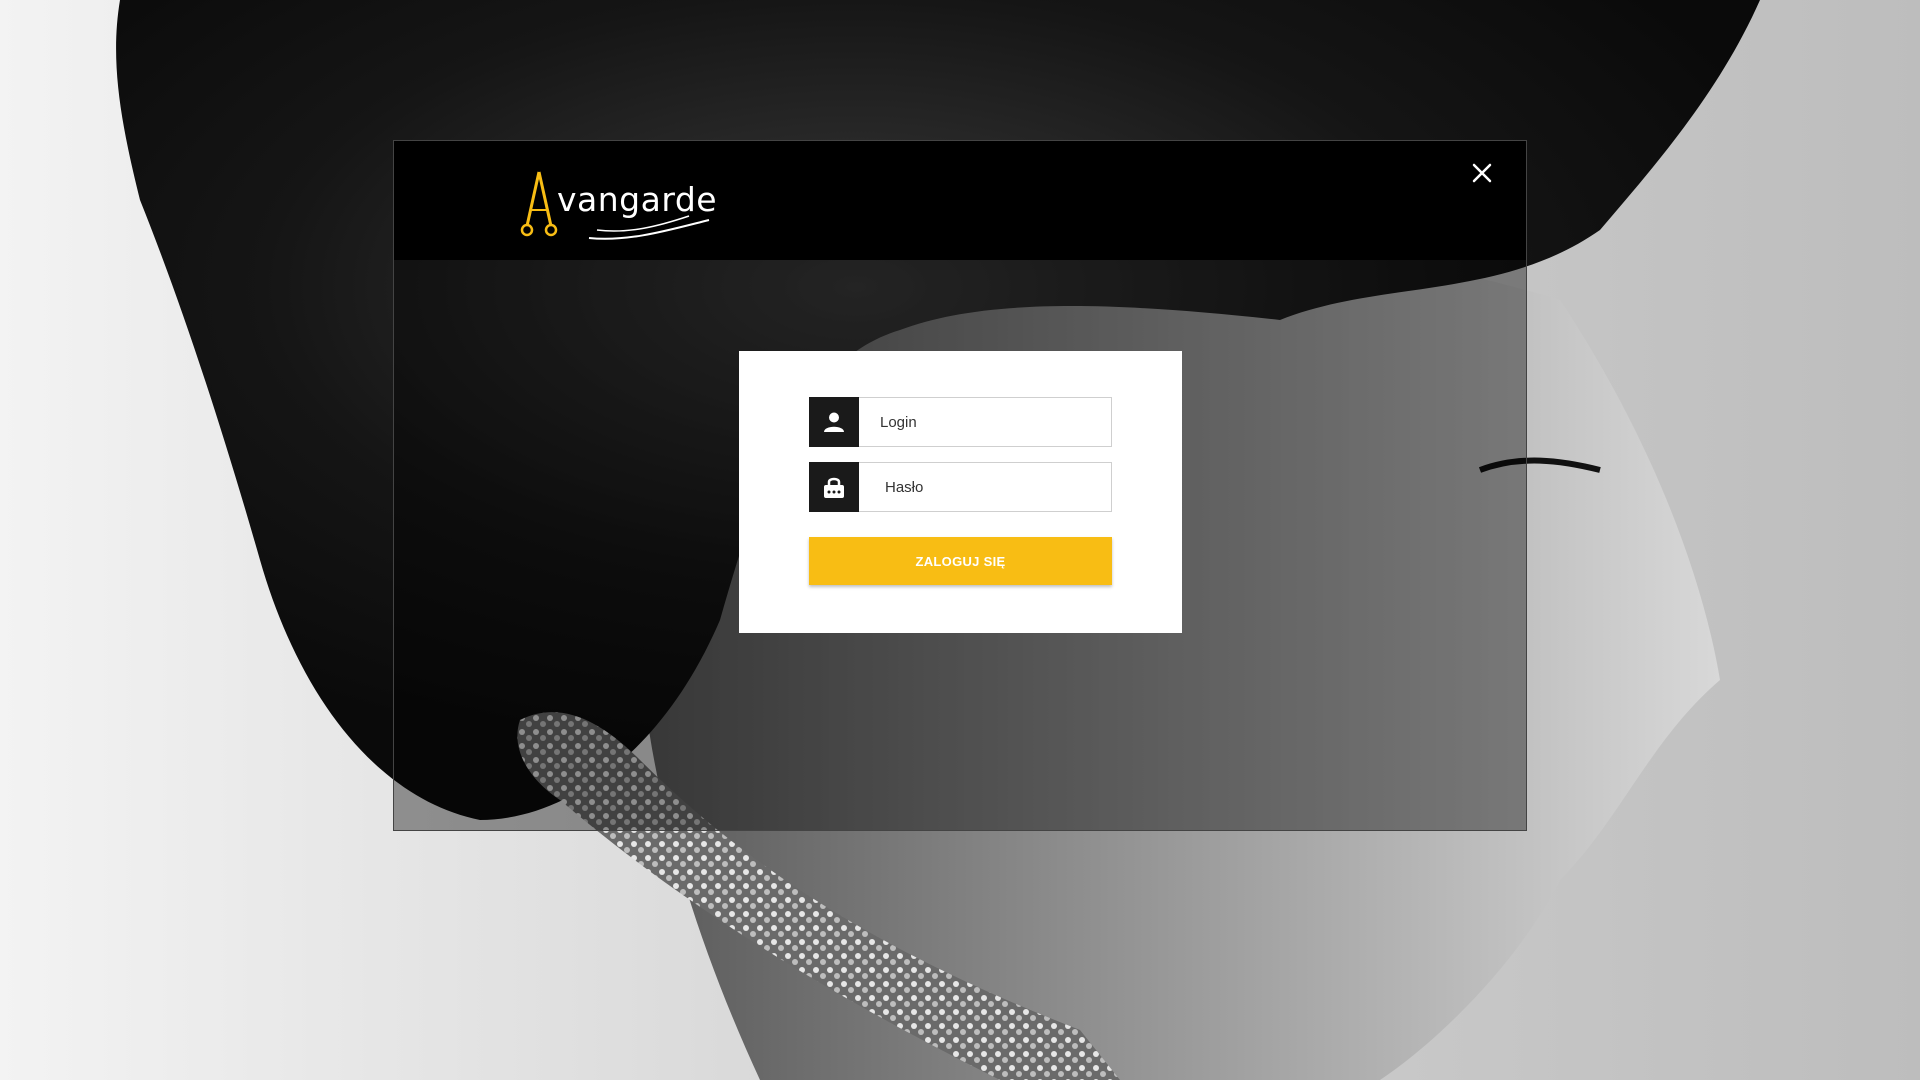 The height and width of the screenshot is (1080, 1920). Describe the element at coordinates (834, 422) in the screenshot. I see `user-icon` at that location.